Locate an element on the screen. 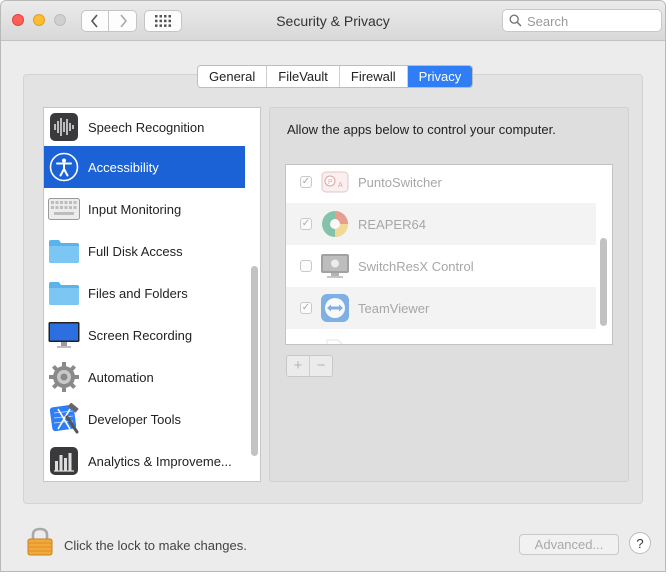 The width and height of the screenshot is (672, 576). sidebar-item-speech-recognition: Speech Recognition is located at coordinates (144, 128).